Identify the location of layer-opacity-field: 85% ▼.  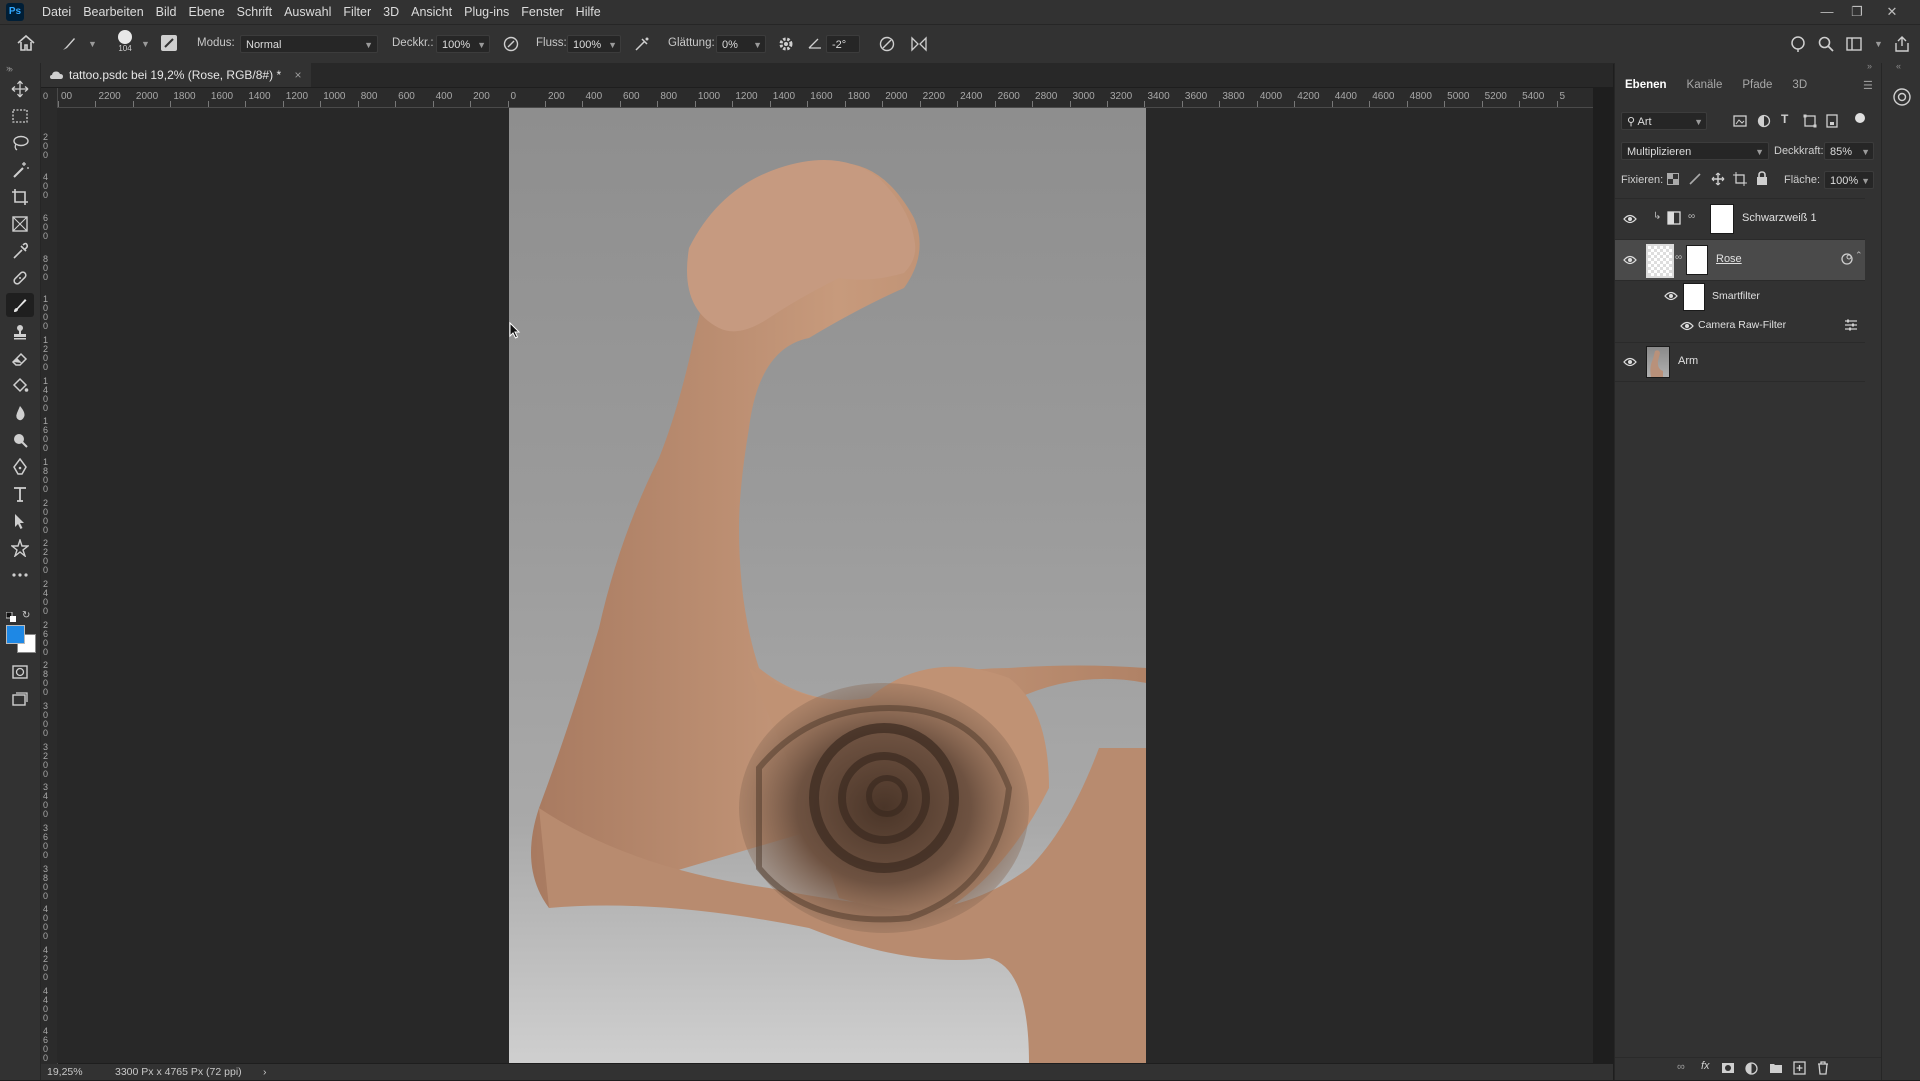
(1849, 151).